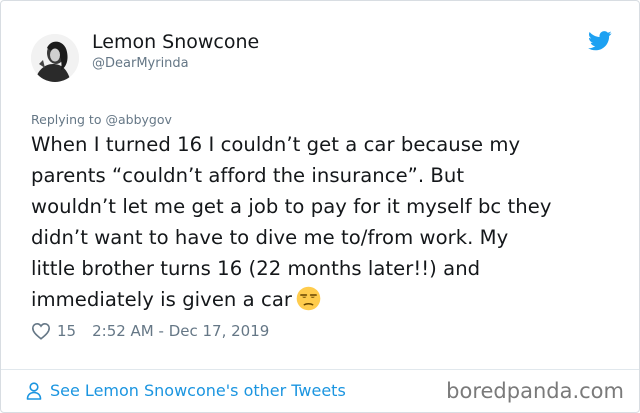  I want to click on person-icon, so click(34, 390).